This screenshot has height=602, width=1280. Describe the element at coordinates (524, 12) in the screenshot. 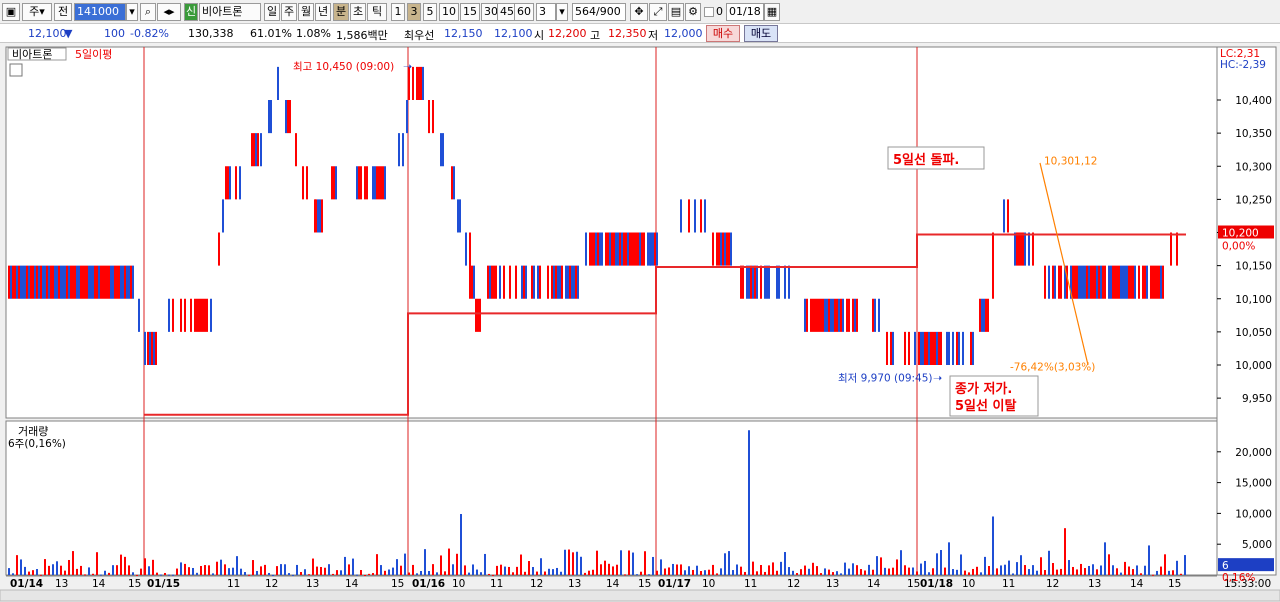

I see `interval-60: 60` at that location.